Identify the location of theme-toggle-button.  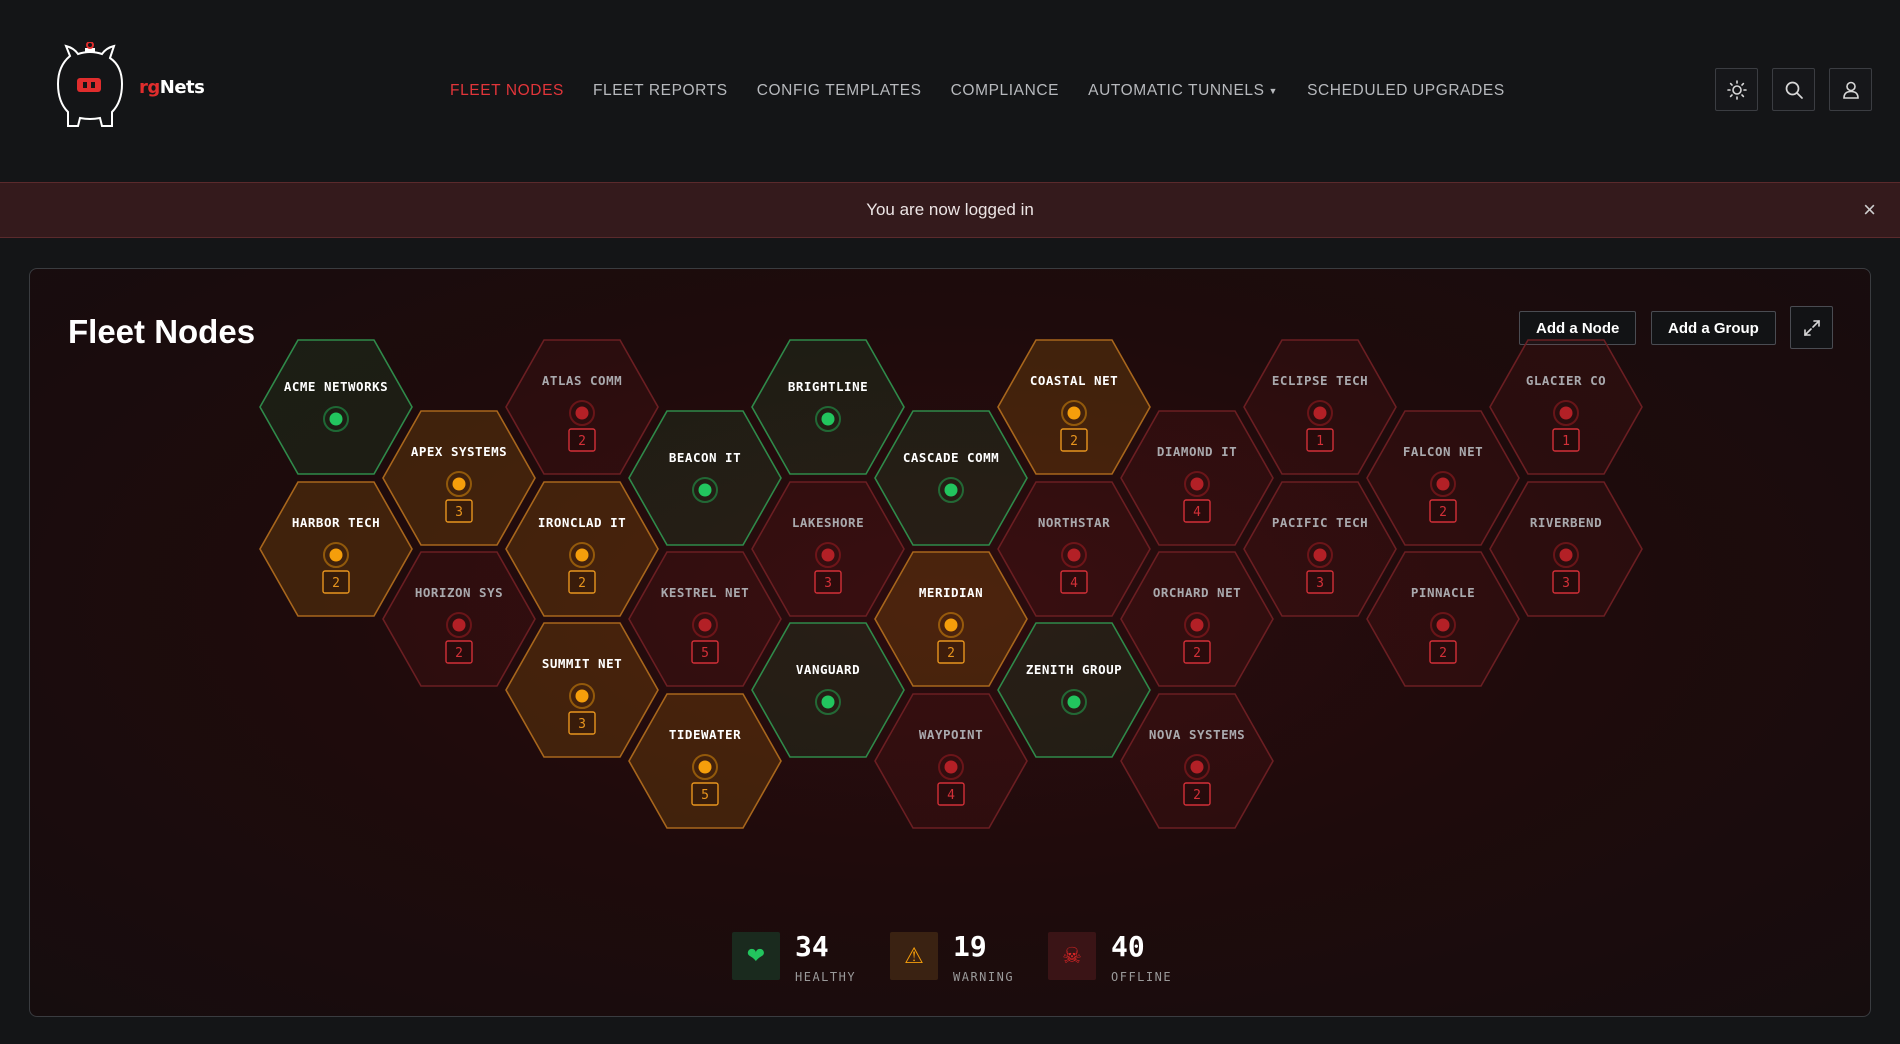
(1736, 89).